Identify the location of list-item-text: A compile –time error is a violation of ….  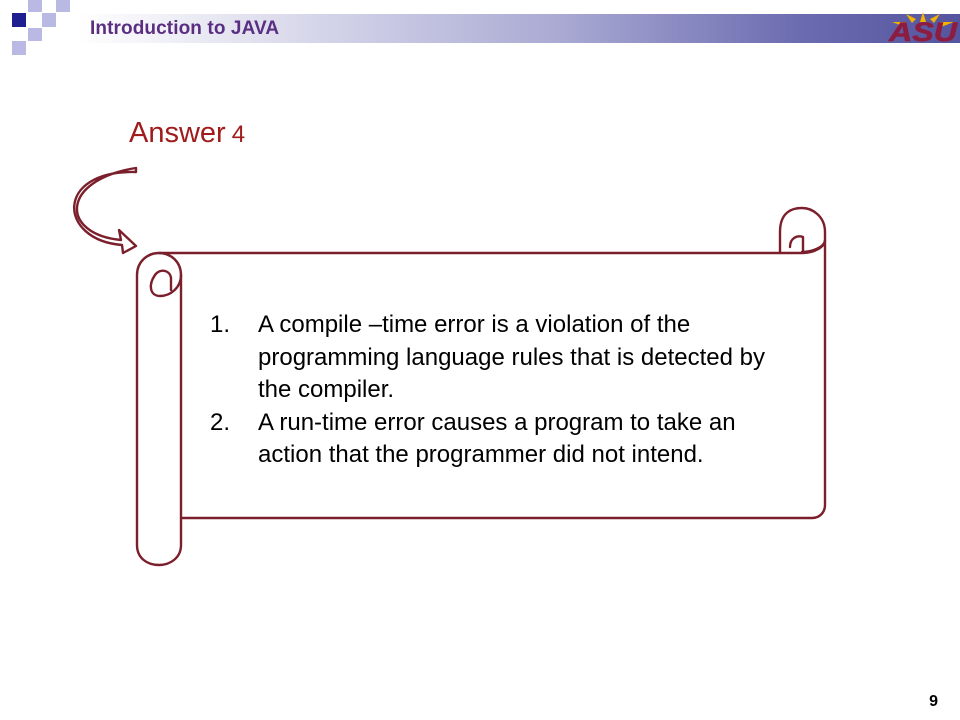
(511, 357).